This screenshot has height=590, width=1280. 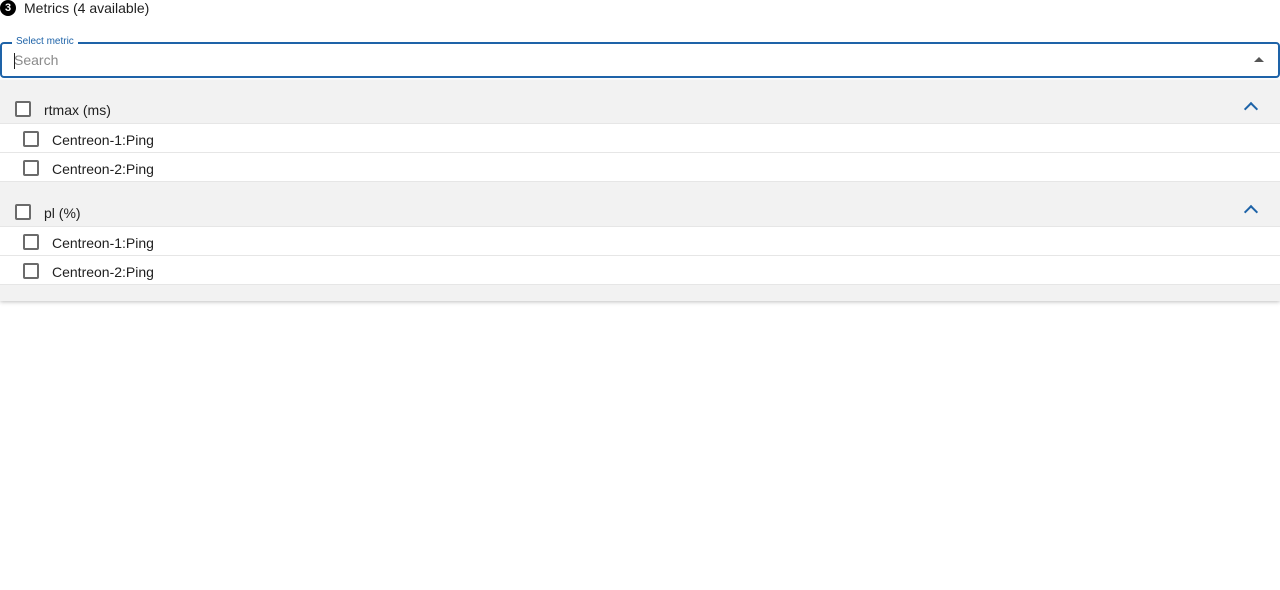 What do you see at coordinates (8, 8) in the screenshot?
I see `step-number-badge: 3` at bounding box center [8, 8].